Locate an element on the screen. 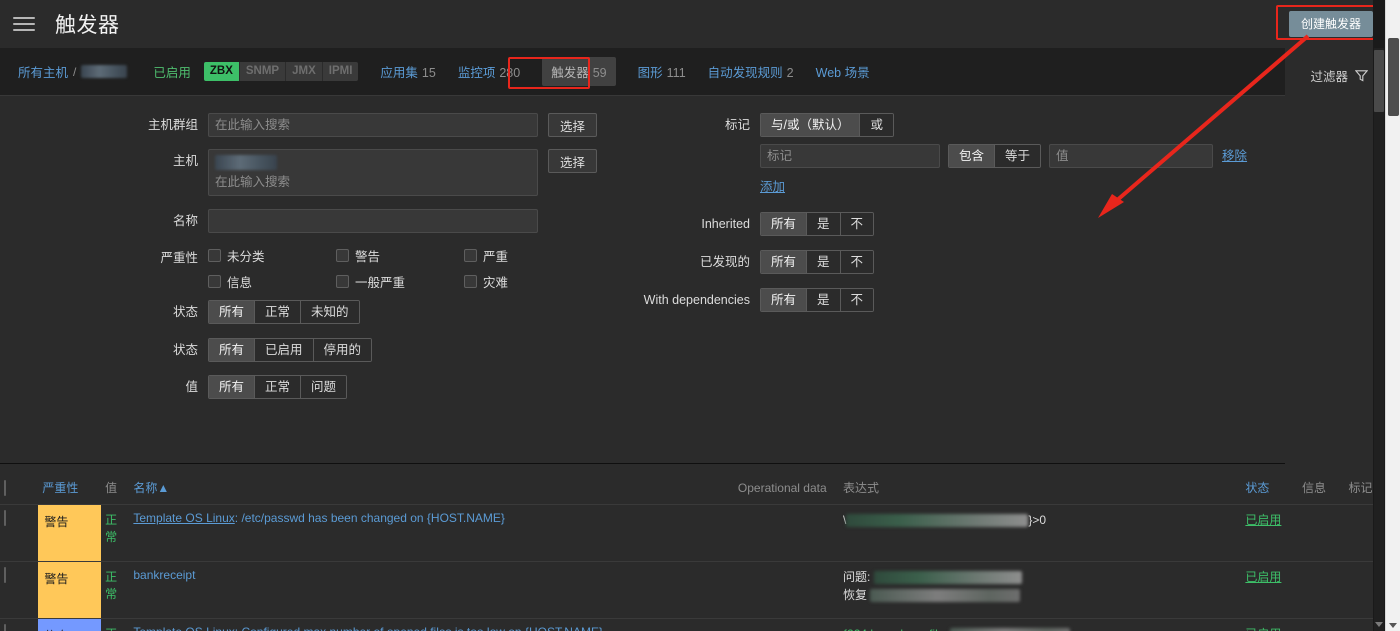  host-groups-select-button: 选择 is located at coordinates (573, 125).